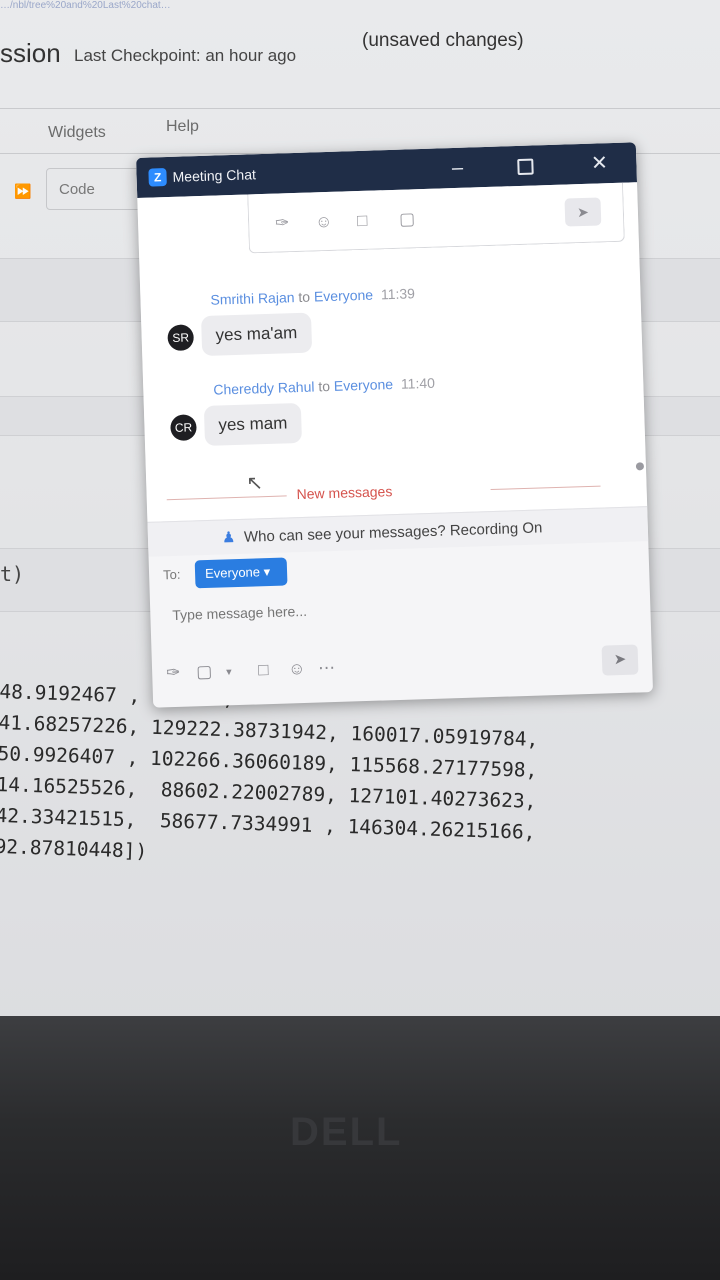  Describe the element at coordinates (183, 428) in the screenshot. I see `avatar: CR` at that location.